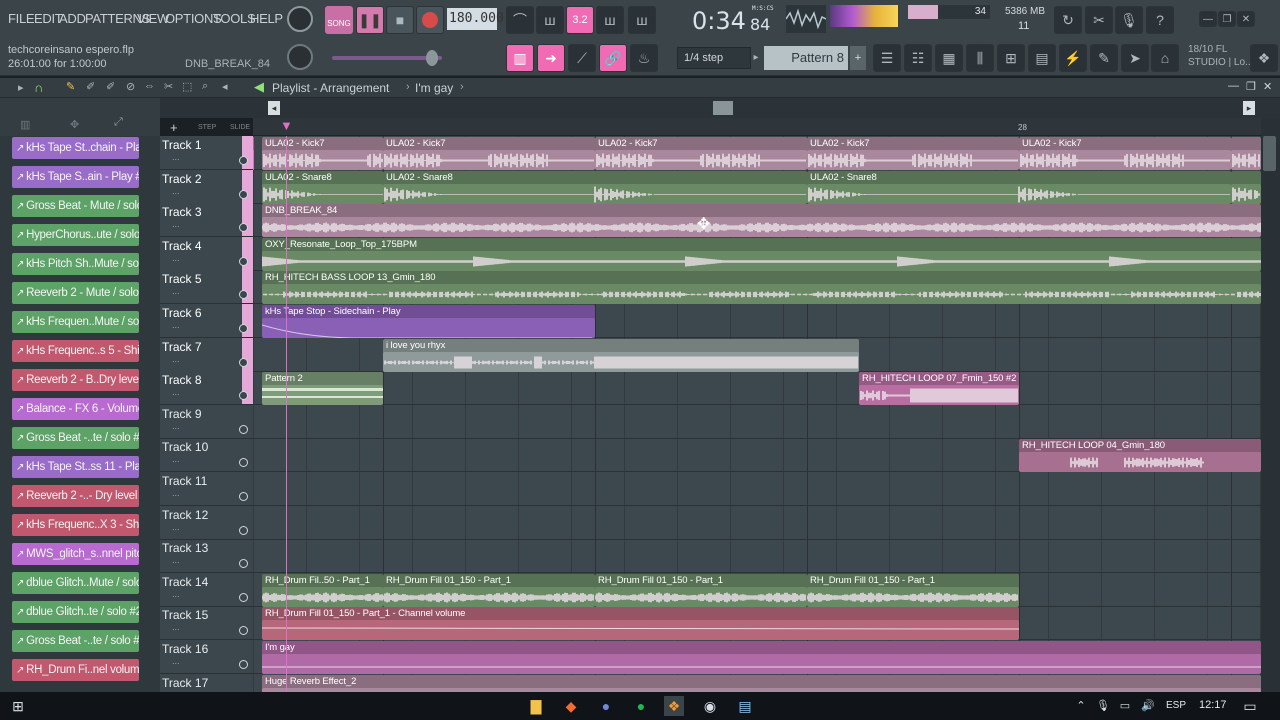 This screenshot has width=1280, height=720. What do you see at coordinates (462, 87) in the screenshot?
I see `arrangement-dropdown-arrow-icon: ›` at bounding box center [462, 87].